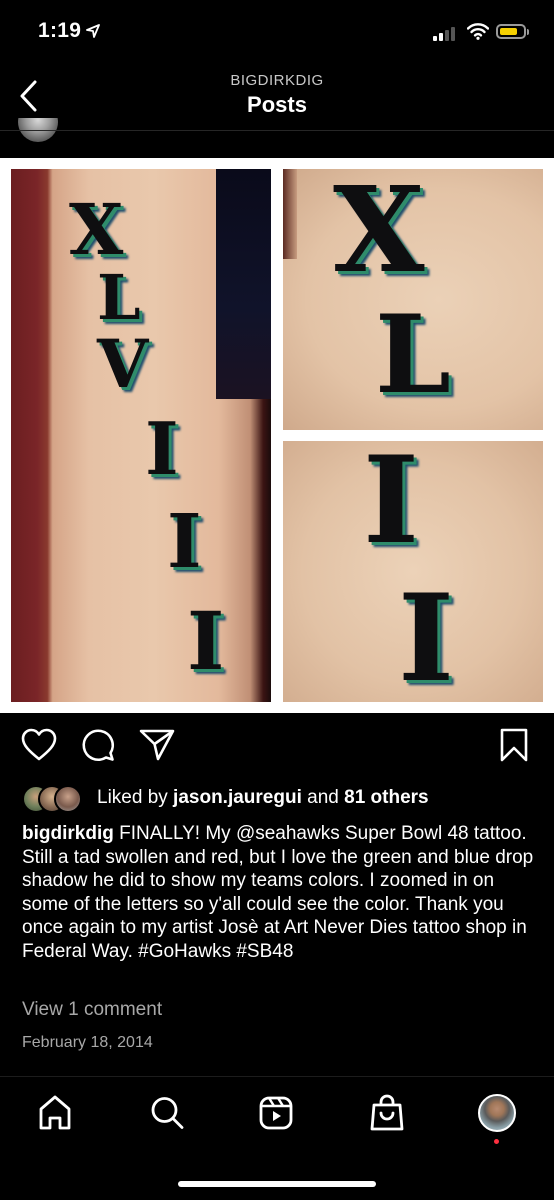 This screenshot has width=554, height=1200. What do you see at coordinates (277, 130) in the screenshot?
I see `header-divider` at bounding box center [277, 130].